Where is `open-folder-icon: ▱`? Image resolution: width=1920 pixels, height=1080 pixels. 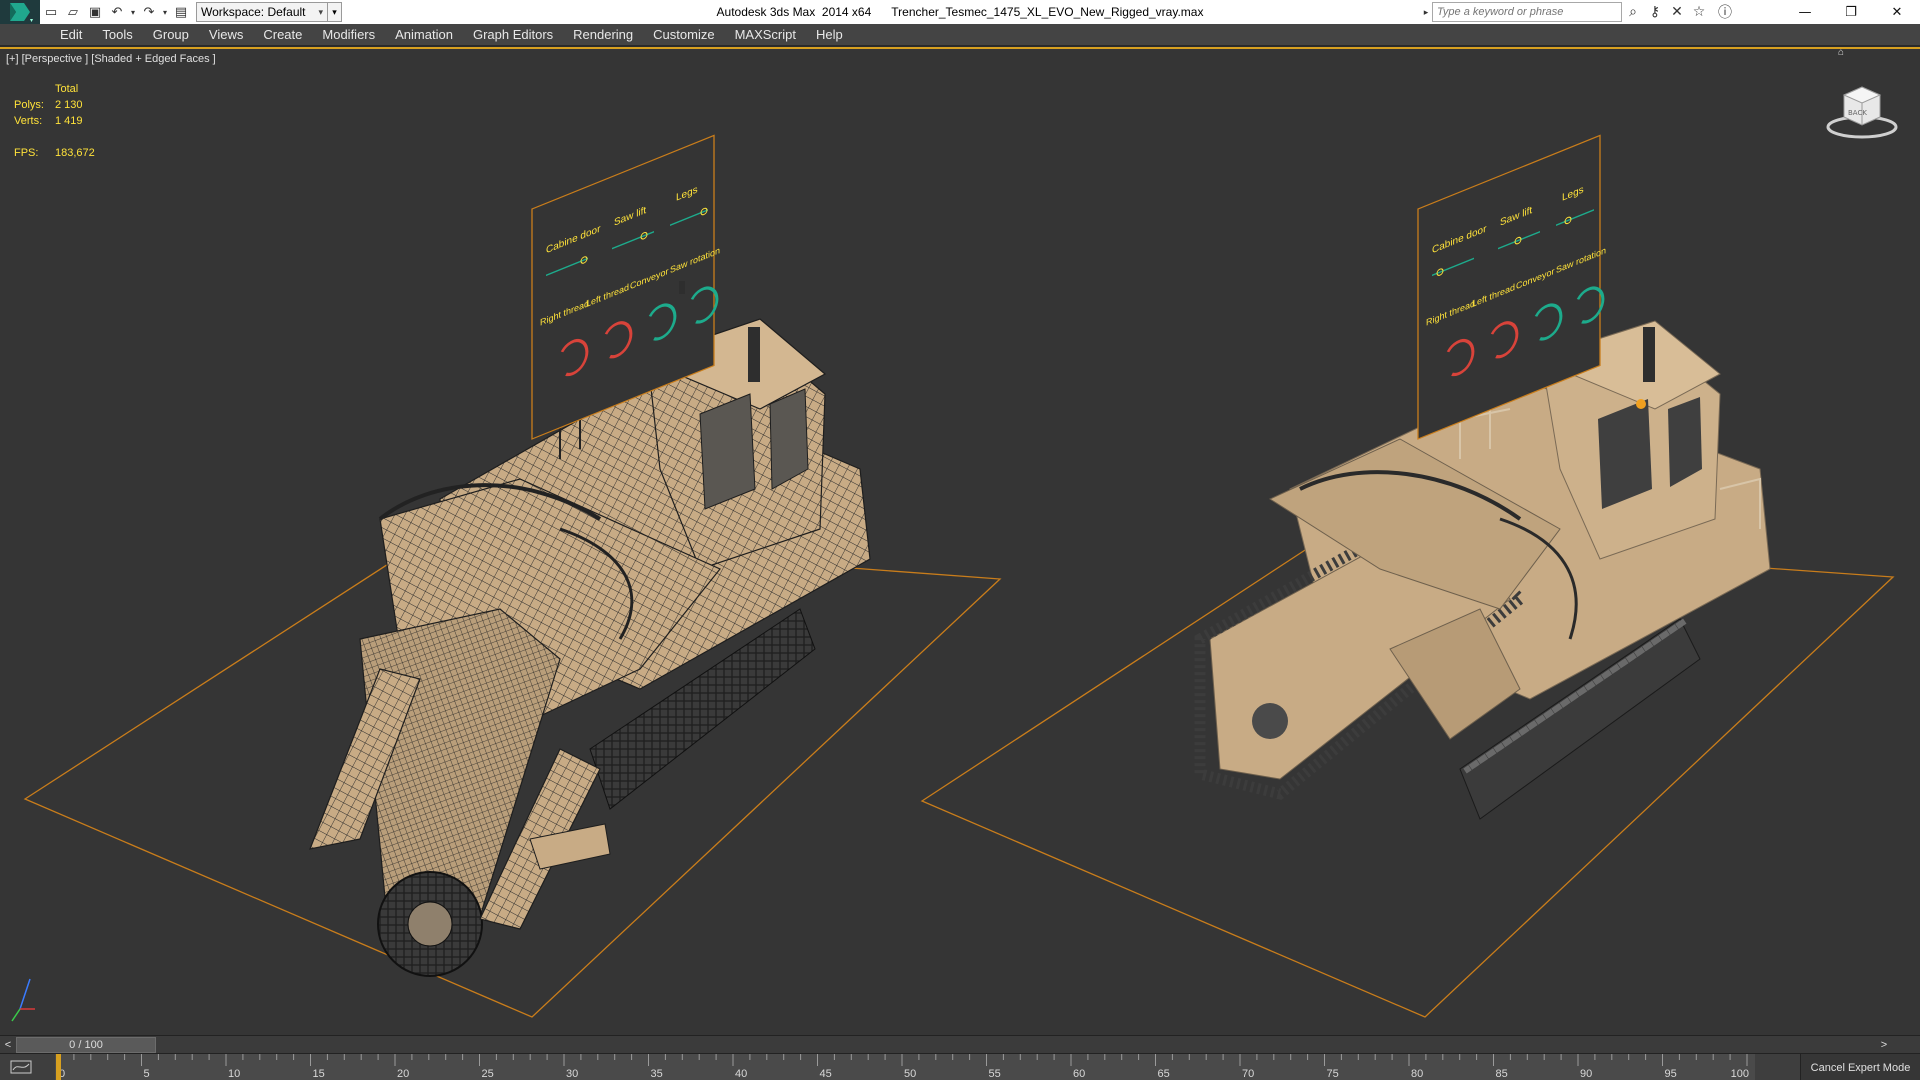
open-folder-icon: ▱ is located at coordinates (73, 12).